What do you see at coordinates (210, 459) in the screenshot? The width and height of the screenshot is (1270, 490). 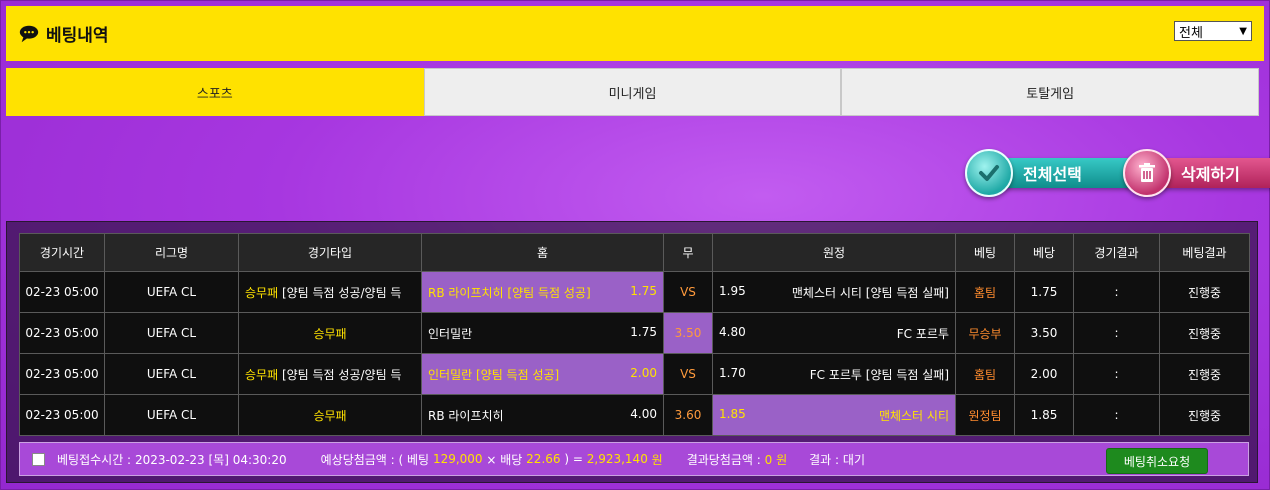 I see `received-value: 2023-02-23 [목] 04:30:20` at bounding box center [210, 459].